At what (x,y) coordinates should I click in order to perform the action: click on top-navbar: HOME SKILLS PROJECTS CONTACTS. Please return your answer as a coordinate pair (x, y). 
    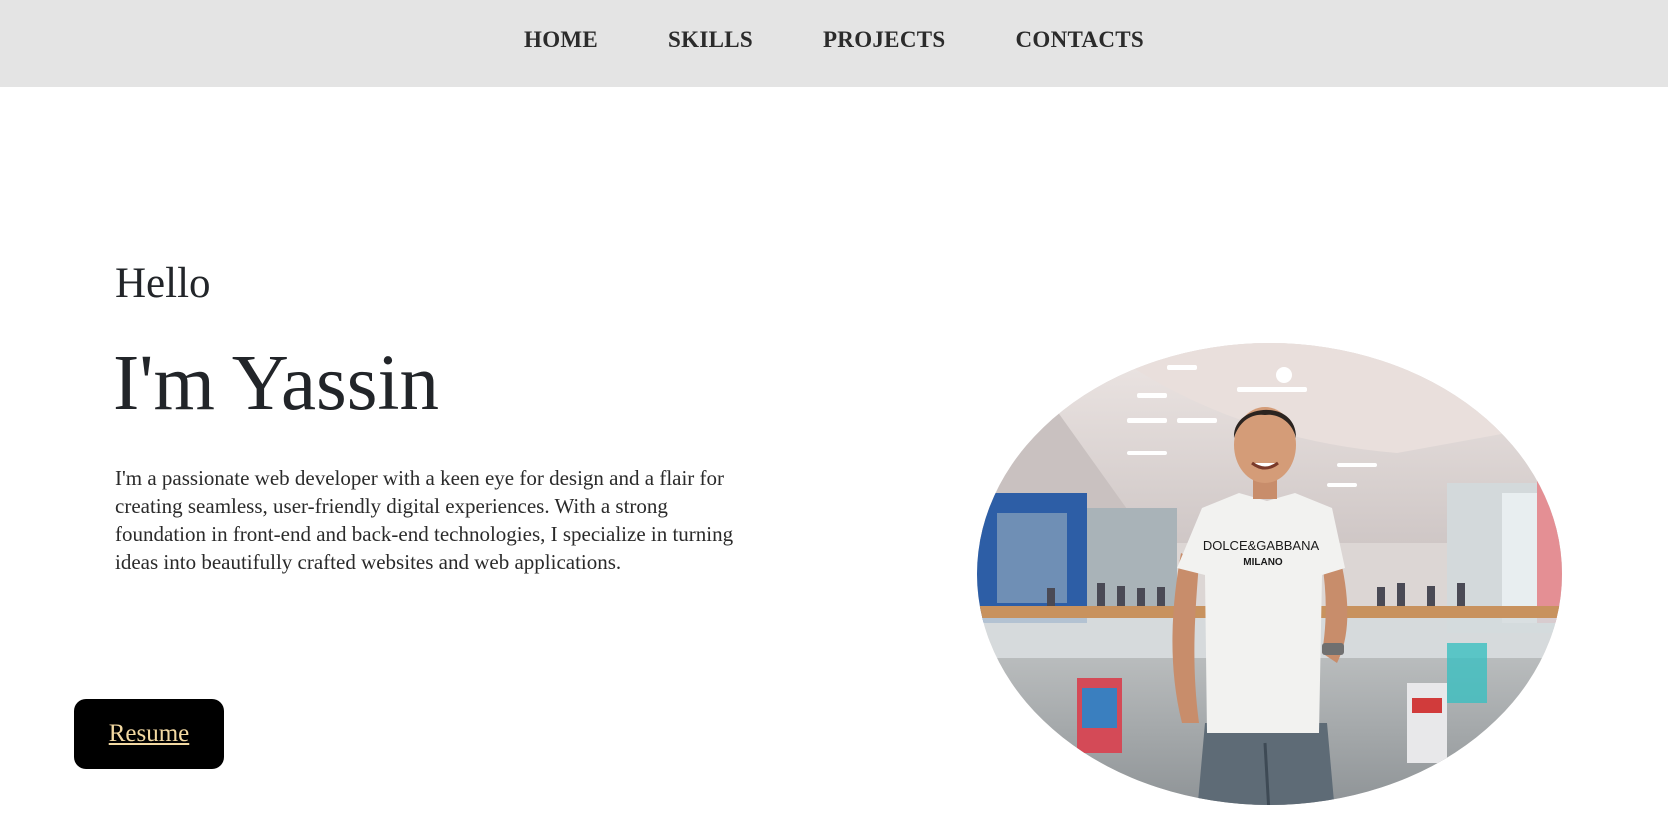
    Looking at the image, I should click on (834, 43).